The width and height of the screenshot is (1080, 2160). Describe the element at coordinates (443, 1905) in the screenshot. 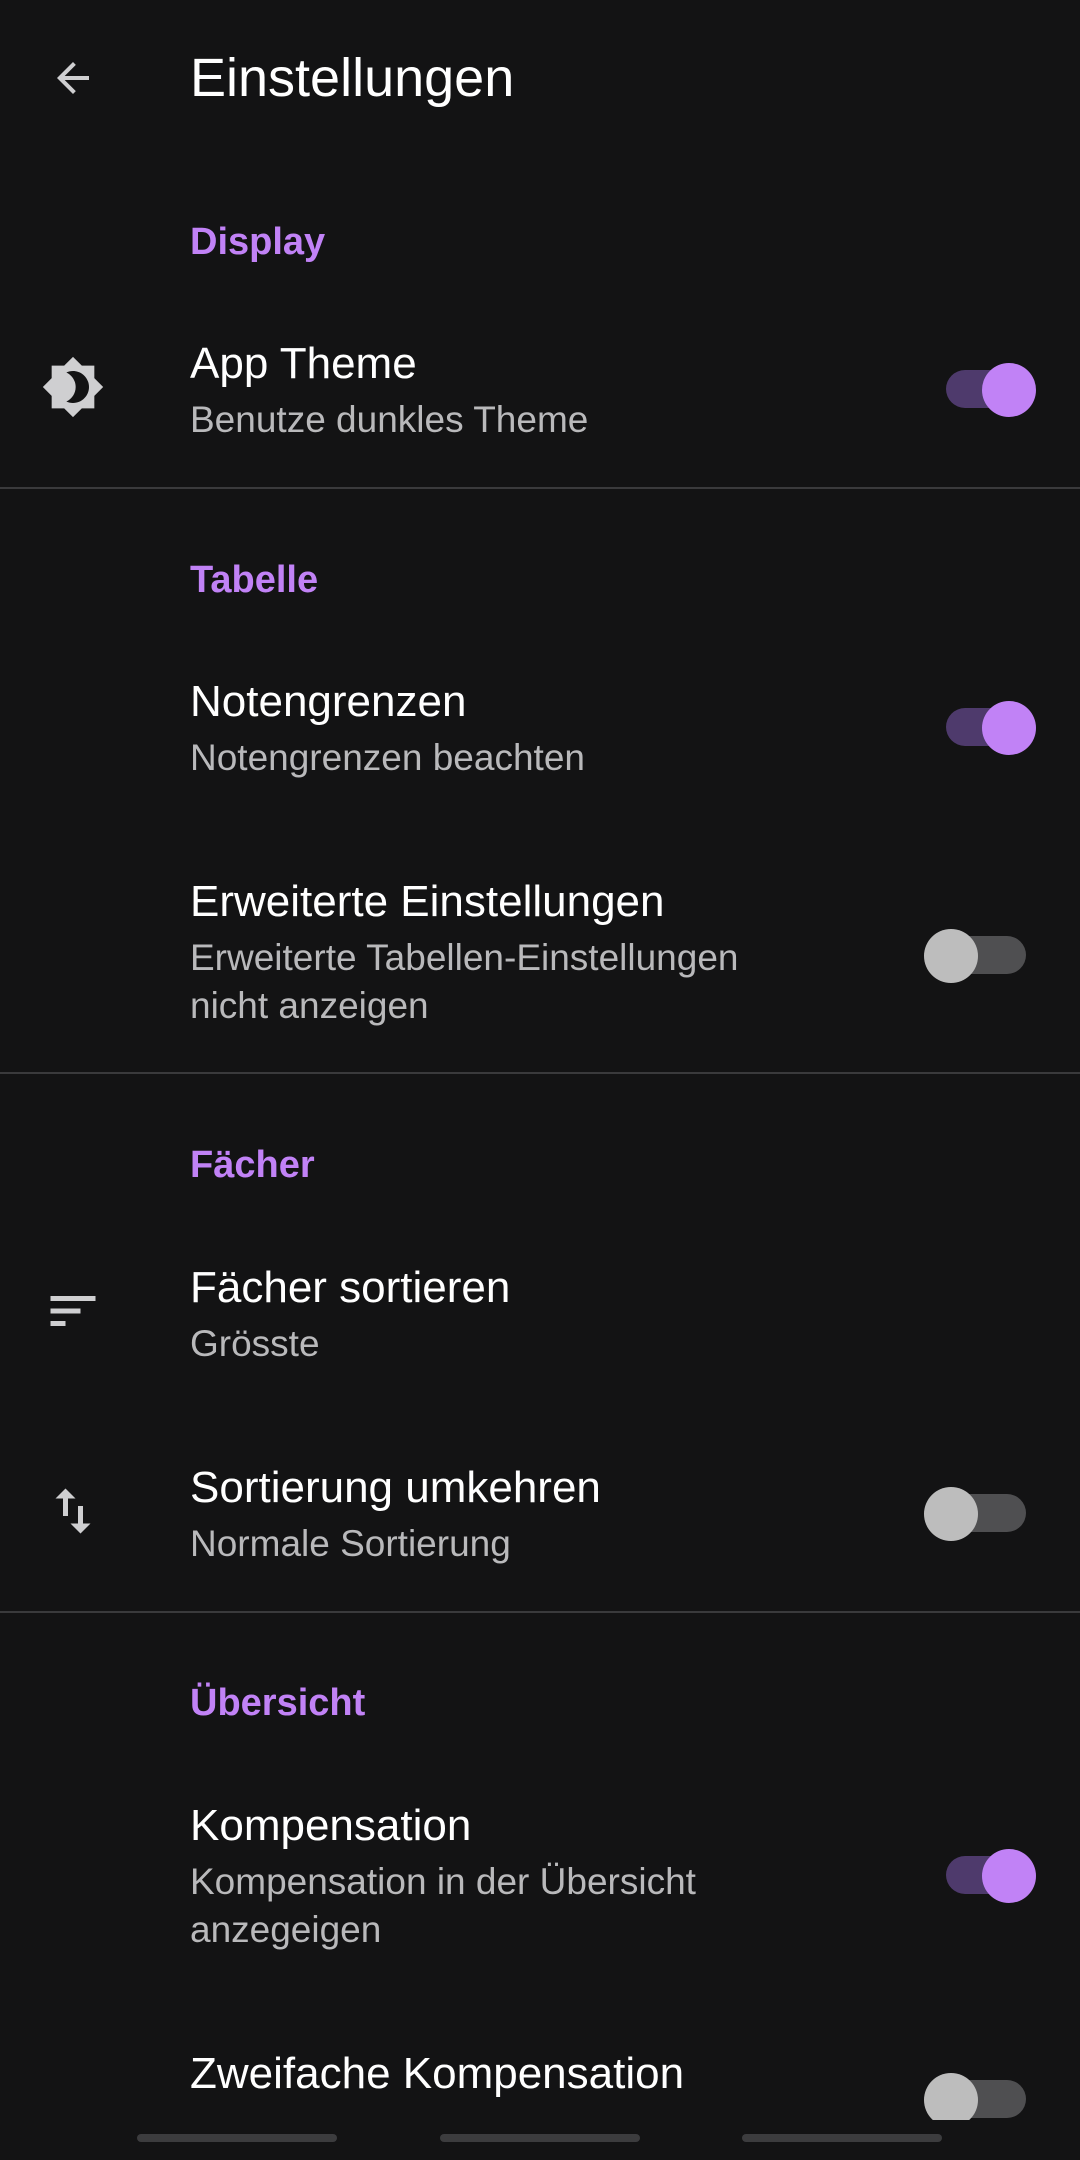

I see `pref-summary: Kompensation in der Übersicht anzegeigen` at that location.